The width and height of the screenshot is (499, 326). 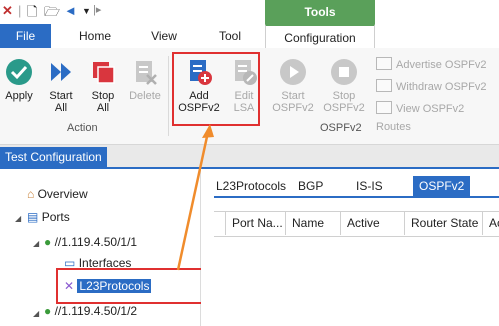 What do you see at coordinates (251, 186) in the screenshot?
I see `tab-l23protocols: L23Protocols` at bounding box center [251, 186].